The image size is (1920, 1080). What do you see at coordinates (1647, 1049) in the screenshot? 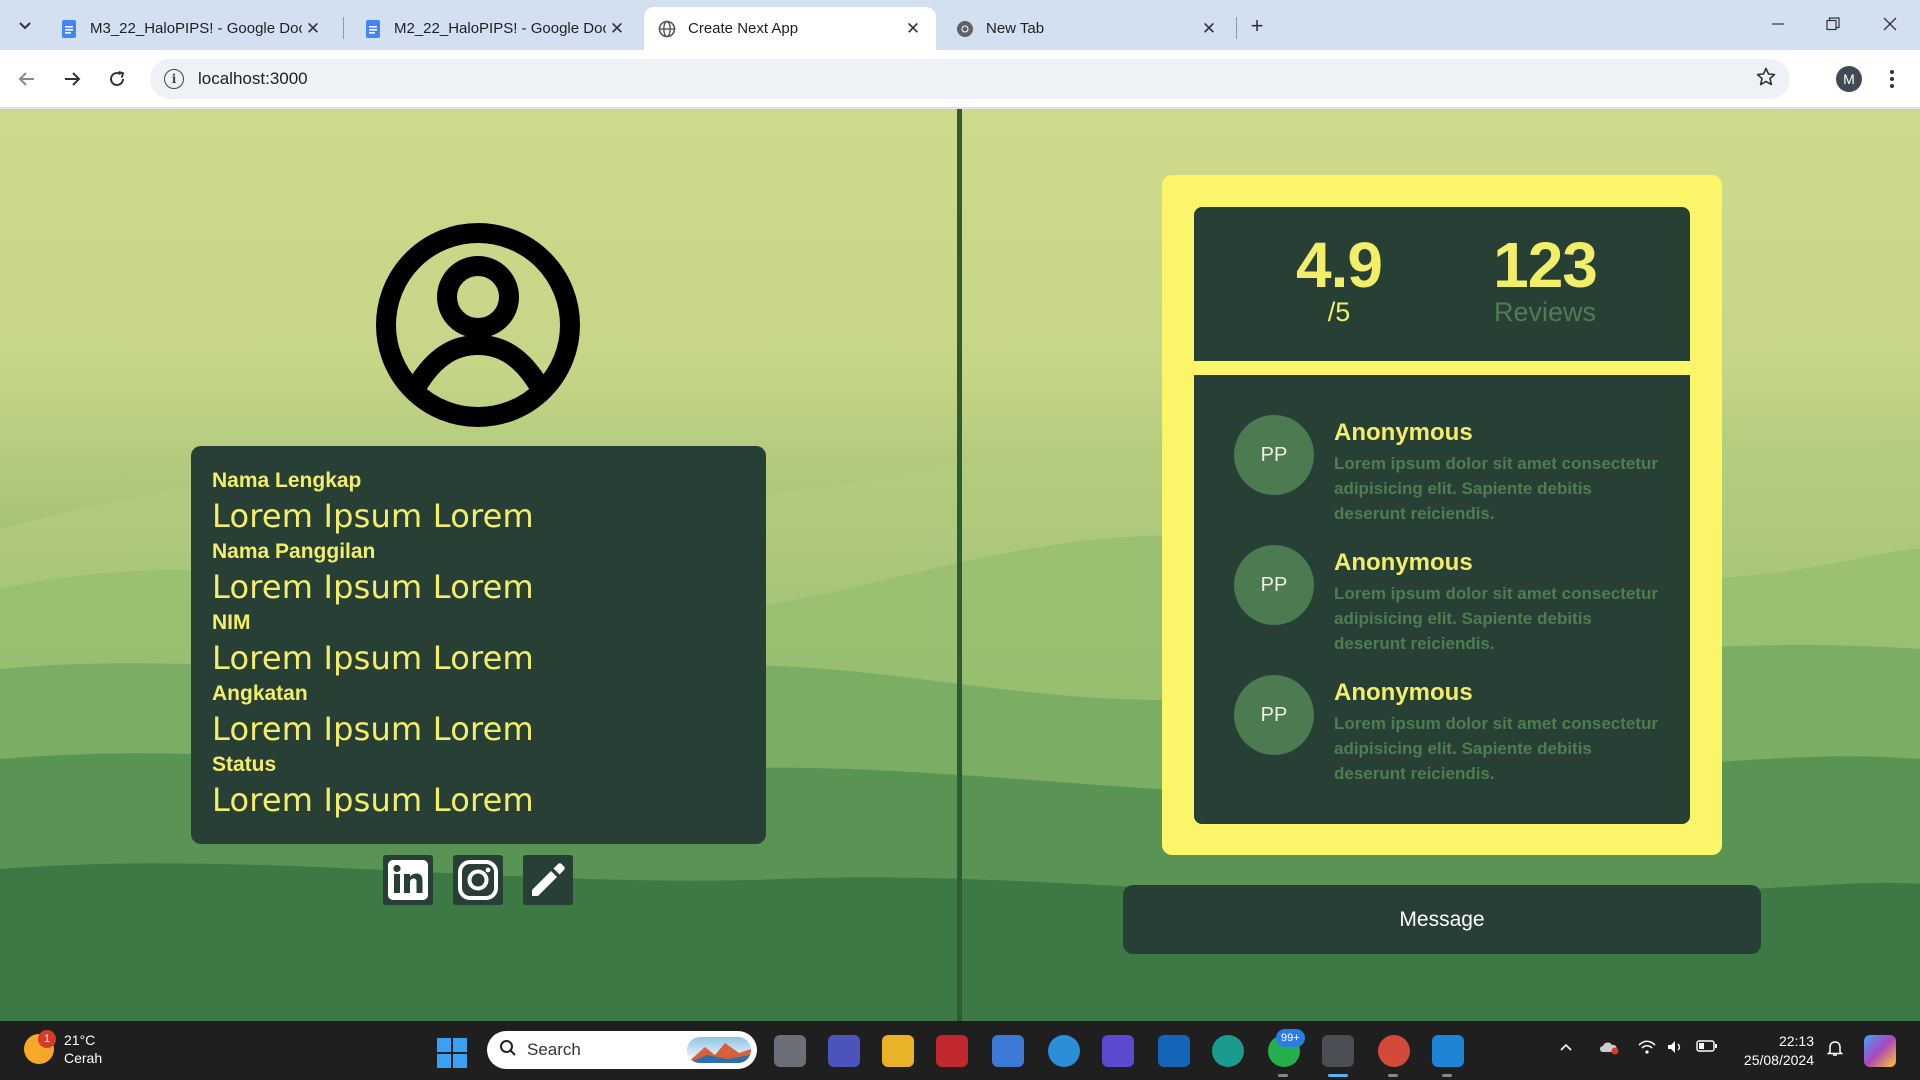
I see `wifi-icon` at bounding box center [1647, 1049].